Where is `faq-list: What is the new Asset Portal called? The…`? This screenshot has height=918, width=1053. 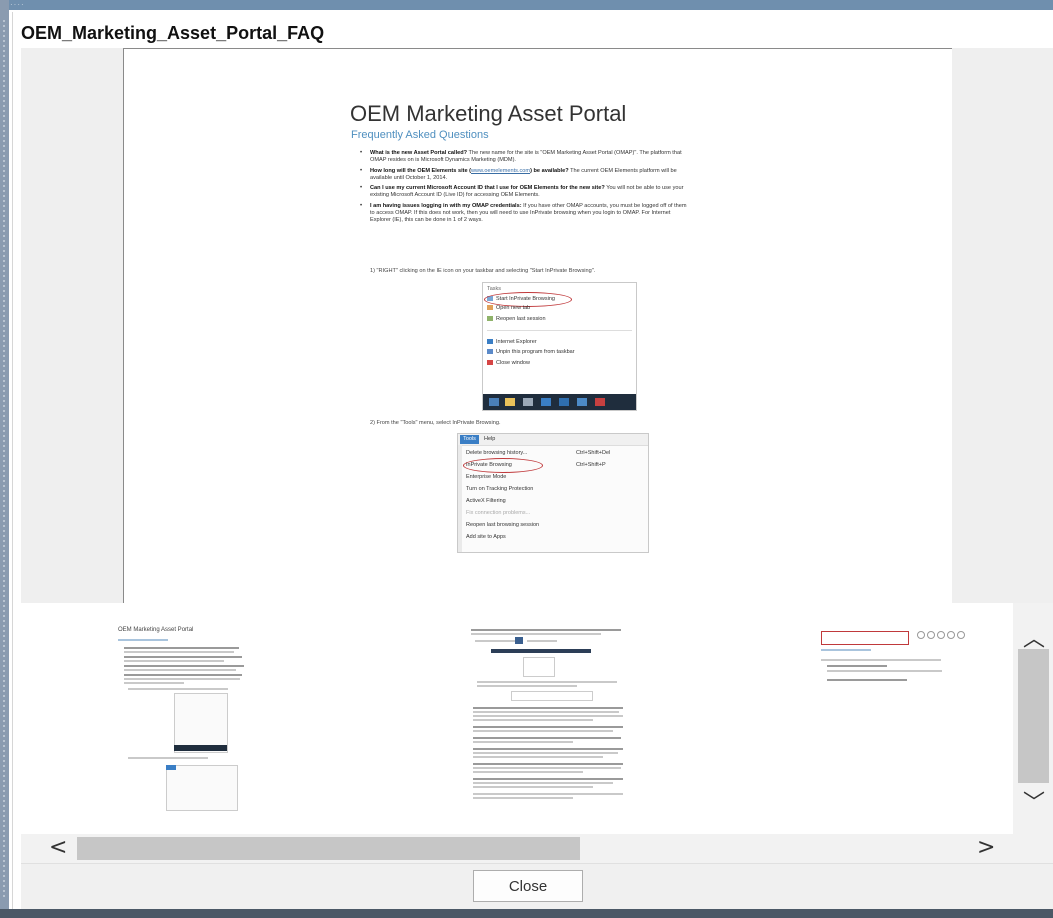
faq-list: What is the new Asset Portal called? The… is located at coordinates (526, 189).